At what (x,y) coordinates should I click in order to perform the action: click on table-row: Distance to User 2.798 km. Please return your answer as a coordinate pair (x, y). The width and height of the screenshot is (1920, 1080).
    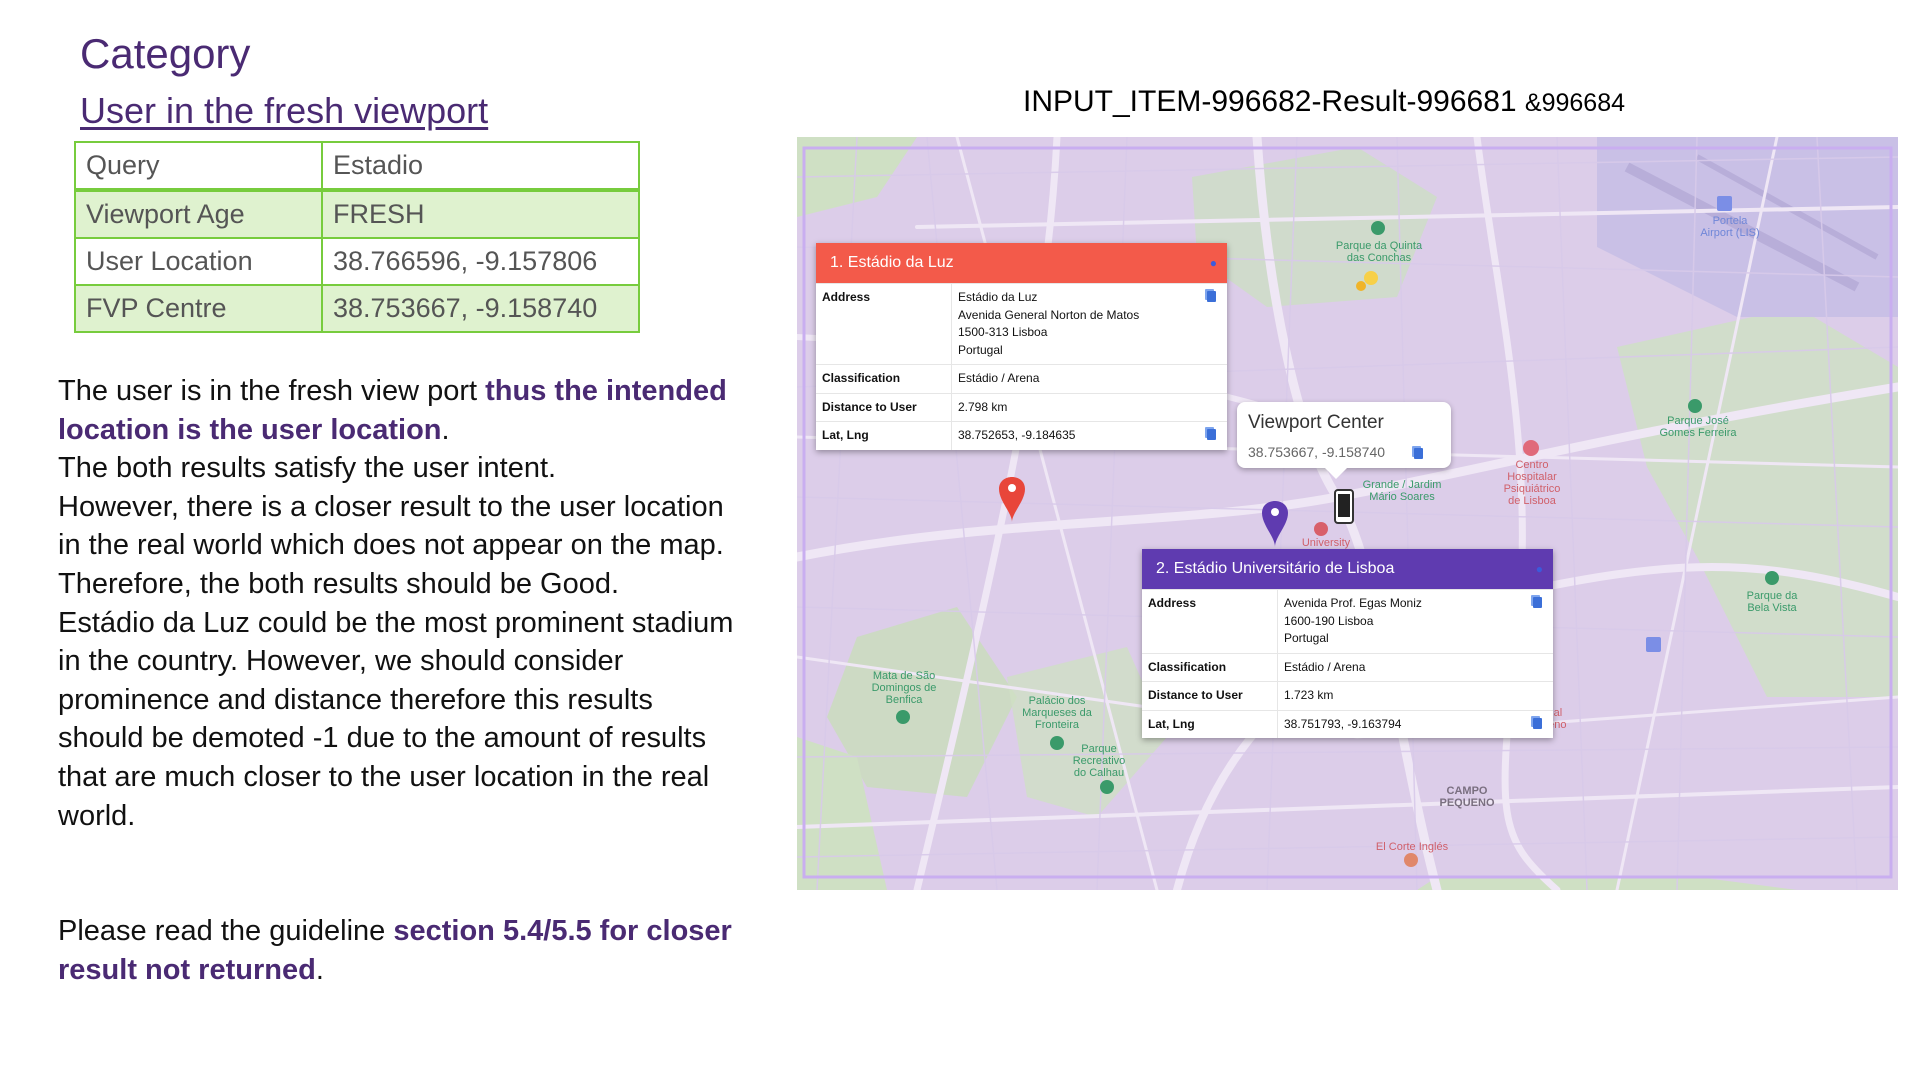
    Looking at the image, I should click on (1021, 407).